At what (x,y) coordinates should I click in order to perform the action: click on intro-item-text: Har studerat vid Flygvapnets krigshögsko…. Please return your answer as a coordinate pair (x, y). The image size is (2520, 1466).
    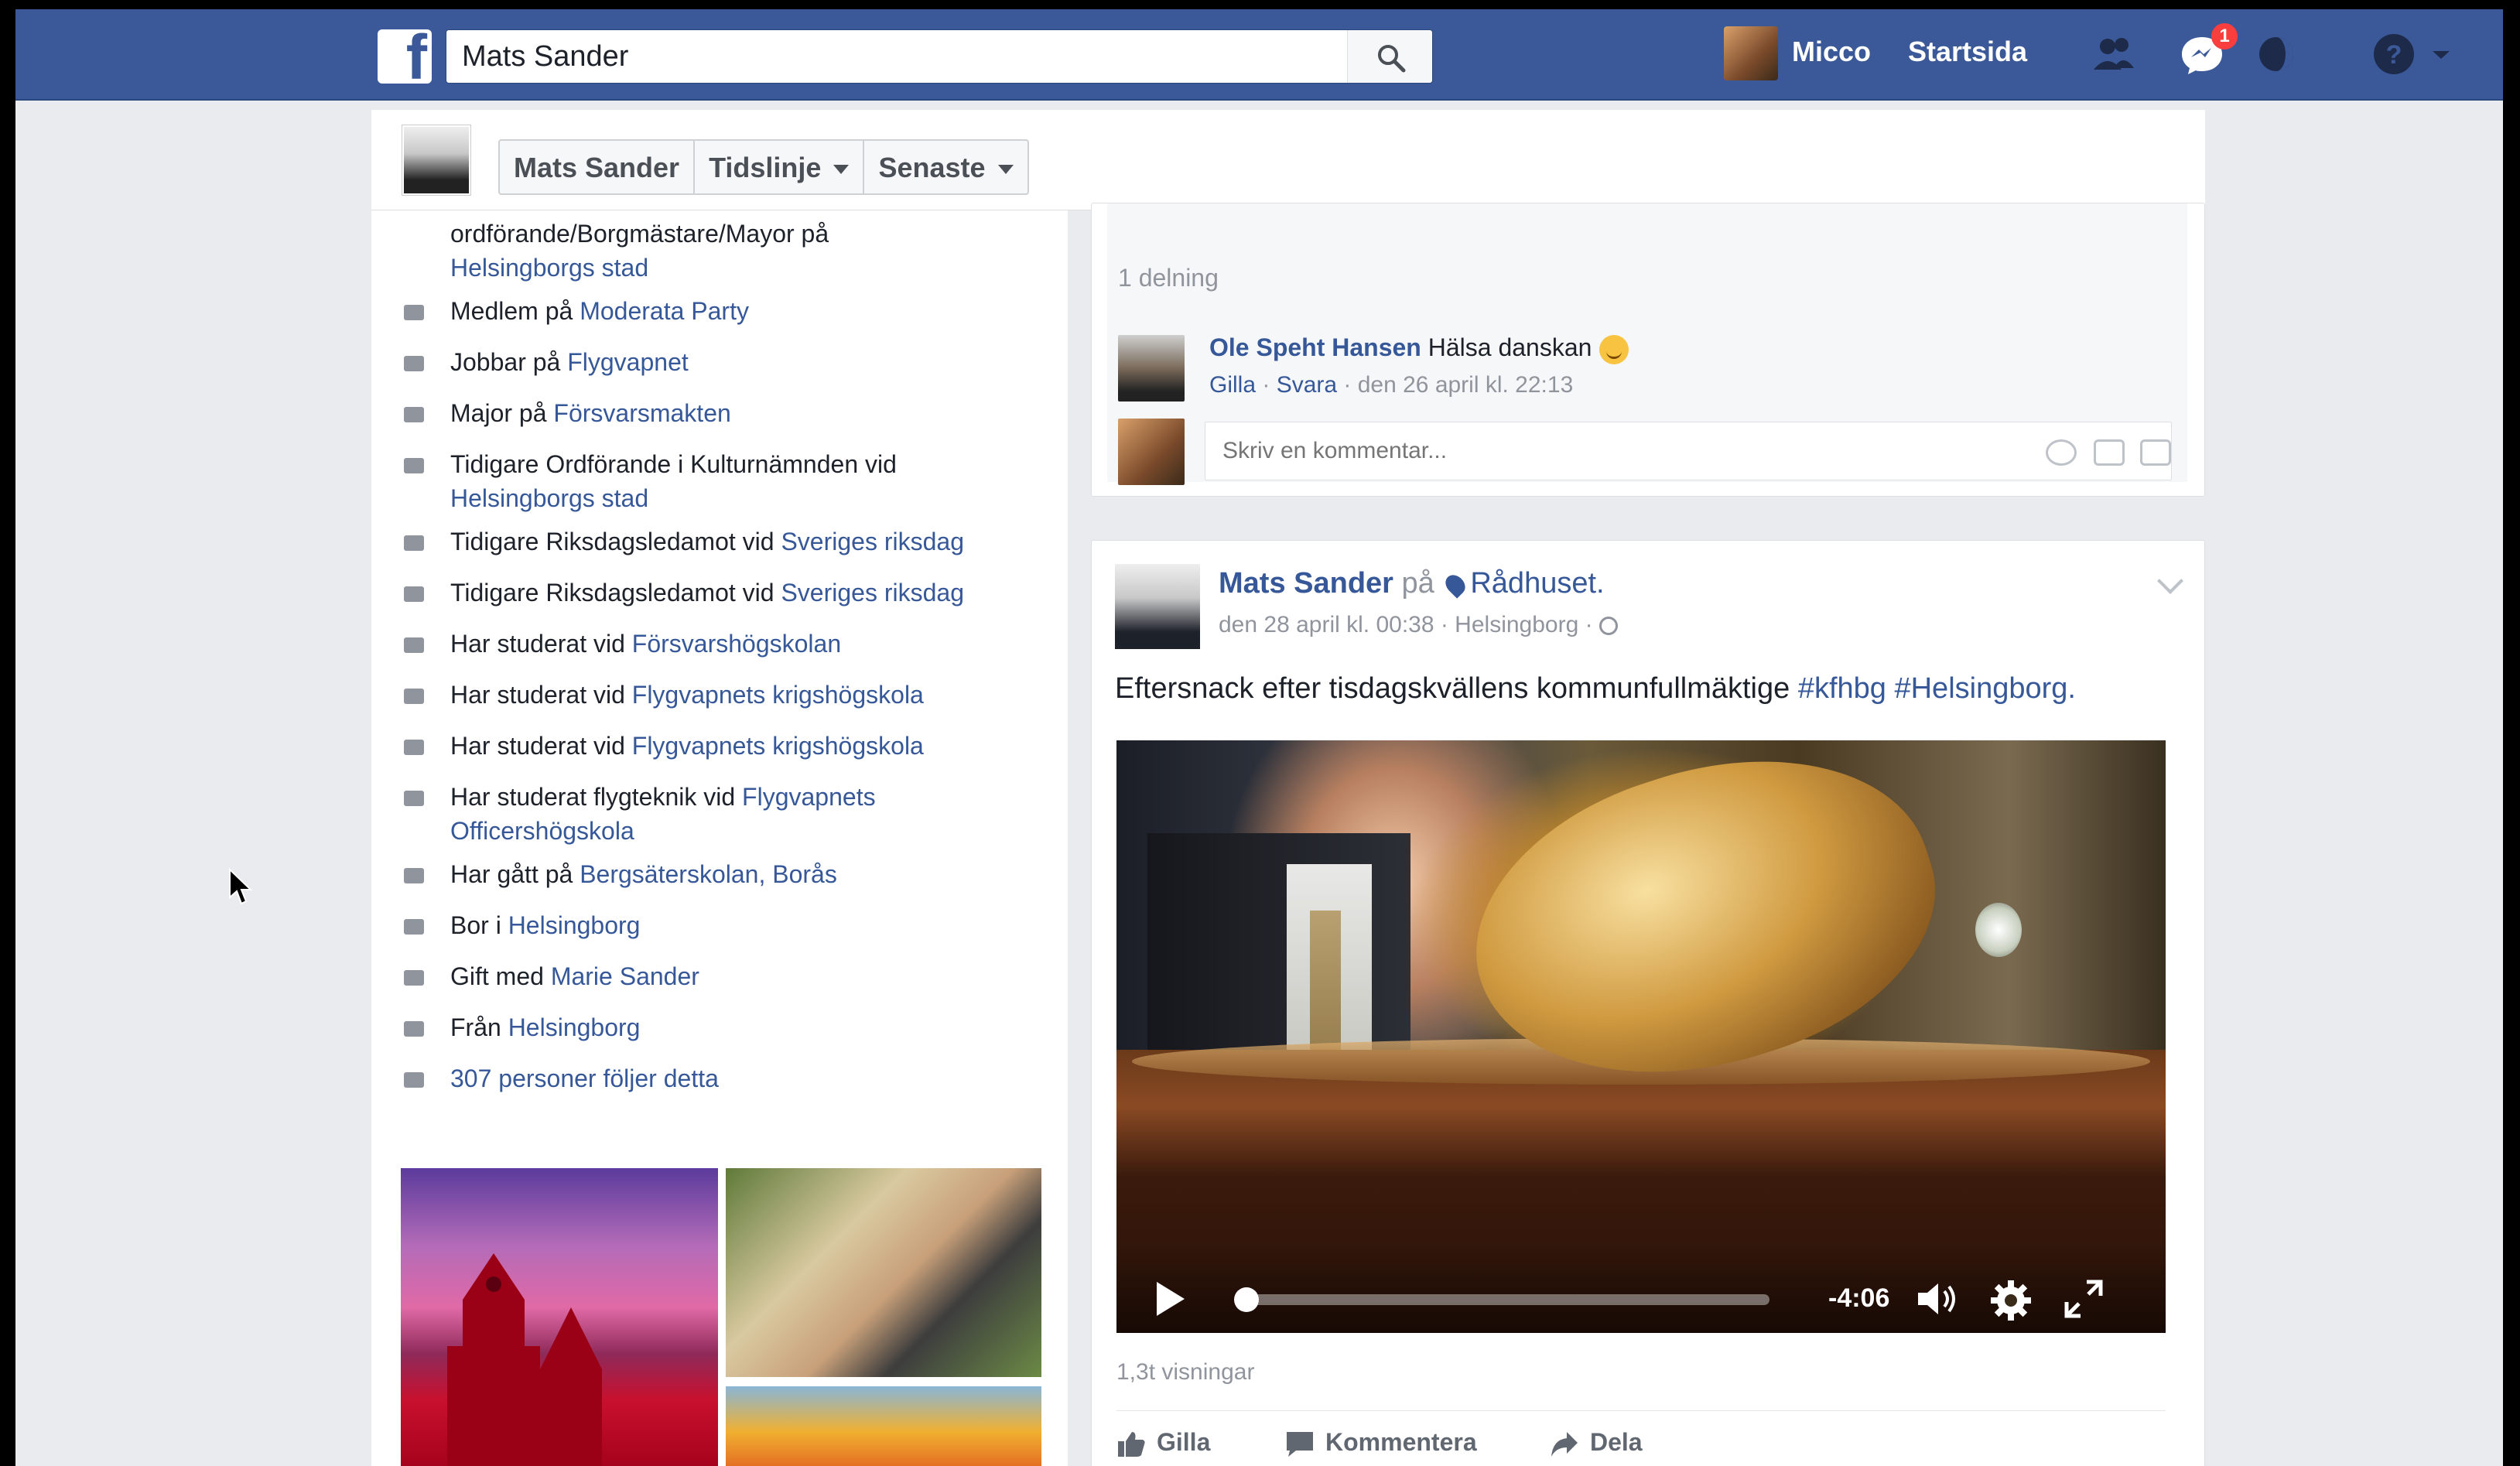
    Looking at the image, I should click on (752, 695).